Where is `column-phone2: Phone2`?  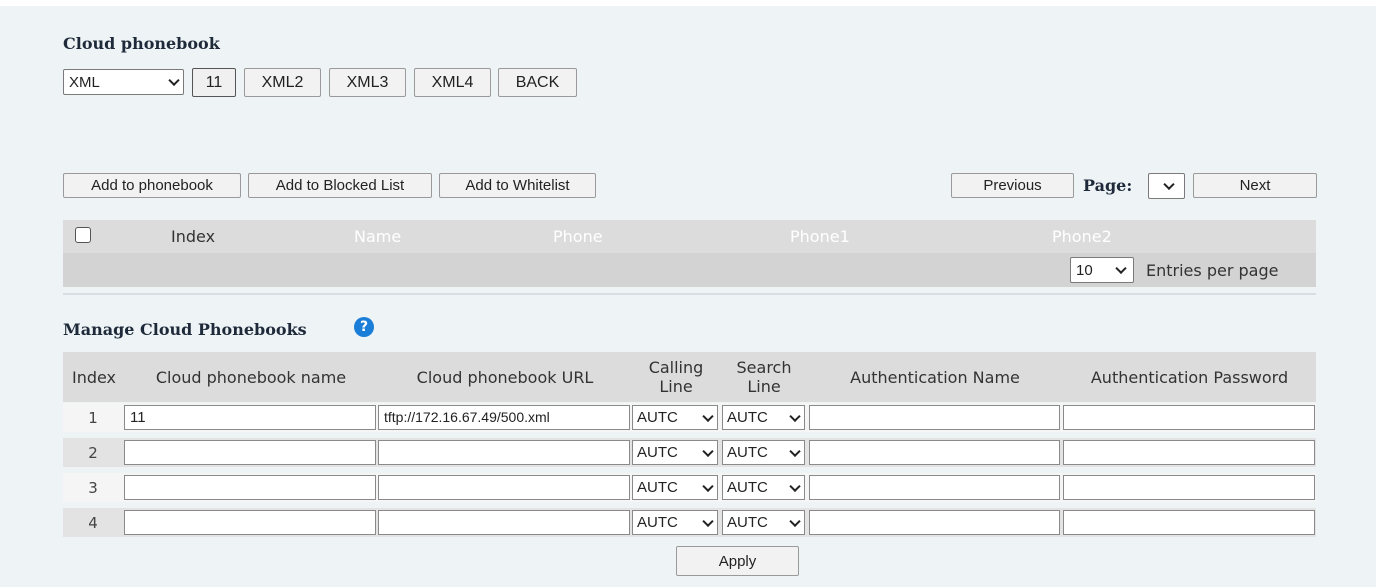
column-phone2: Phone2 is located at coordinates (1082, 236).